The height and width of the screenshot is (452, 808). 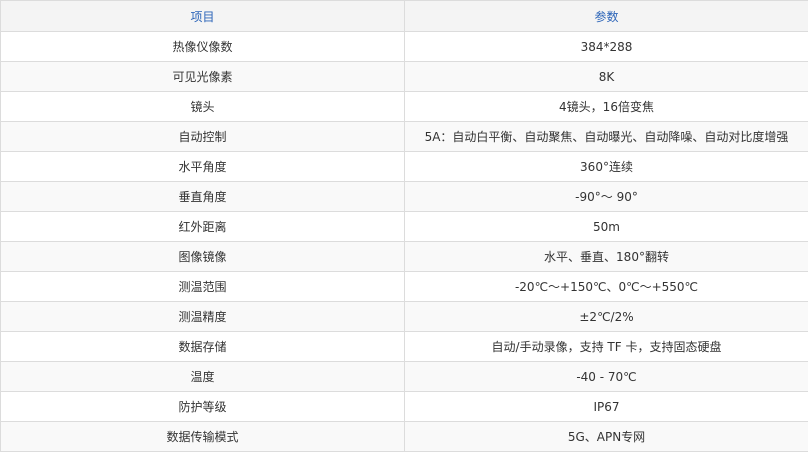 I want to click on row-parameter-value: -90°～ 90°, so click(x=606, y=197).